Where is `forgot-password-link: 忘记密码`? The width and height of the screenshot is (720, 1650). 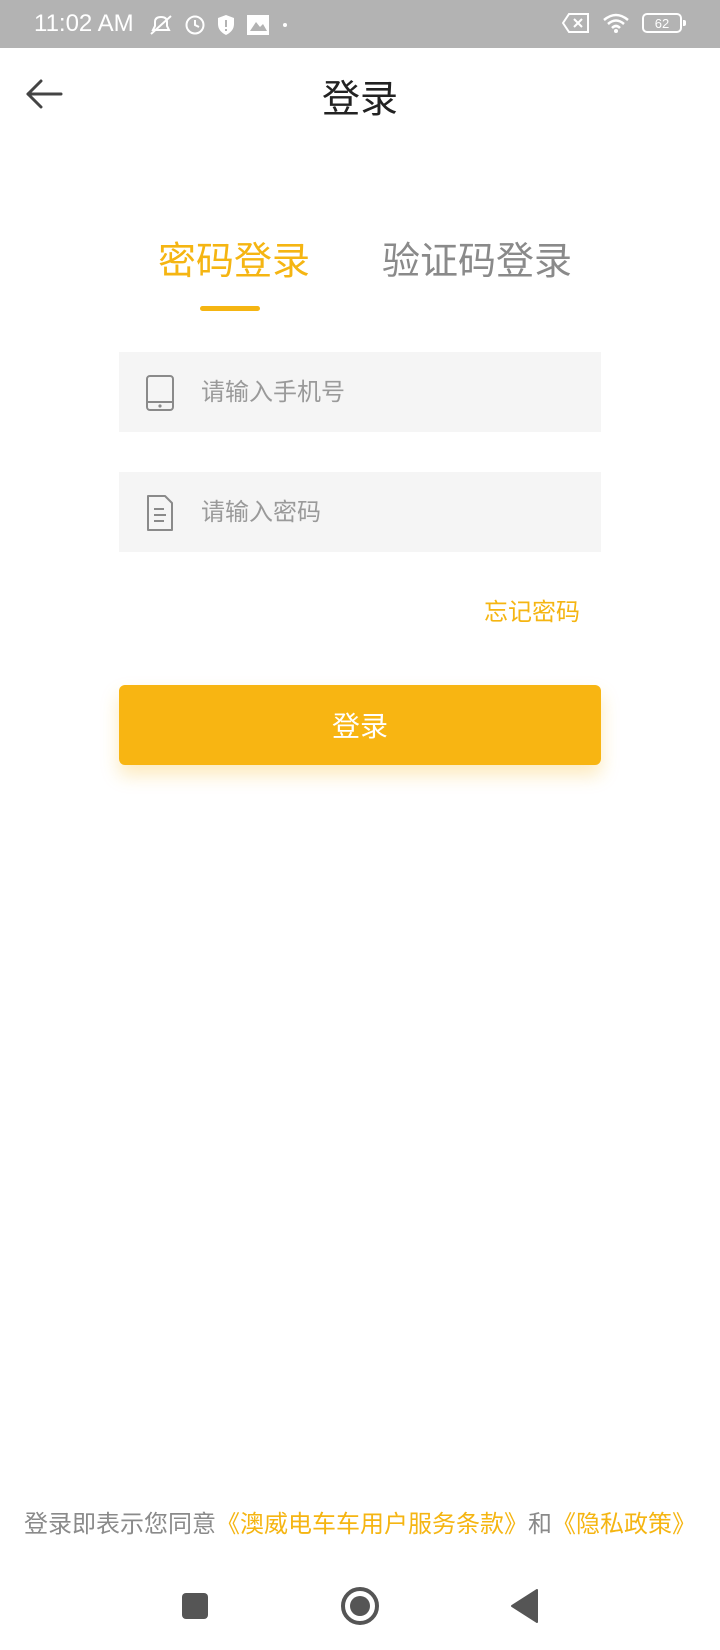
forgot-password-link: 忘记密码 is located at coordinates (532, 609).